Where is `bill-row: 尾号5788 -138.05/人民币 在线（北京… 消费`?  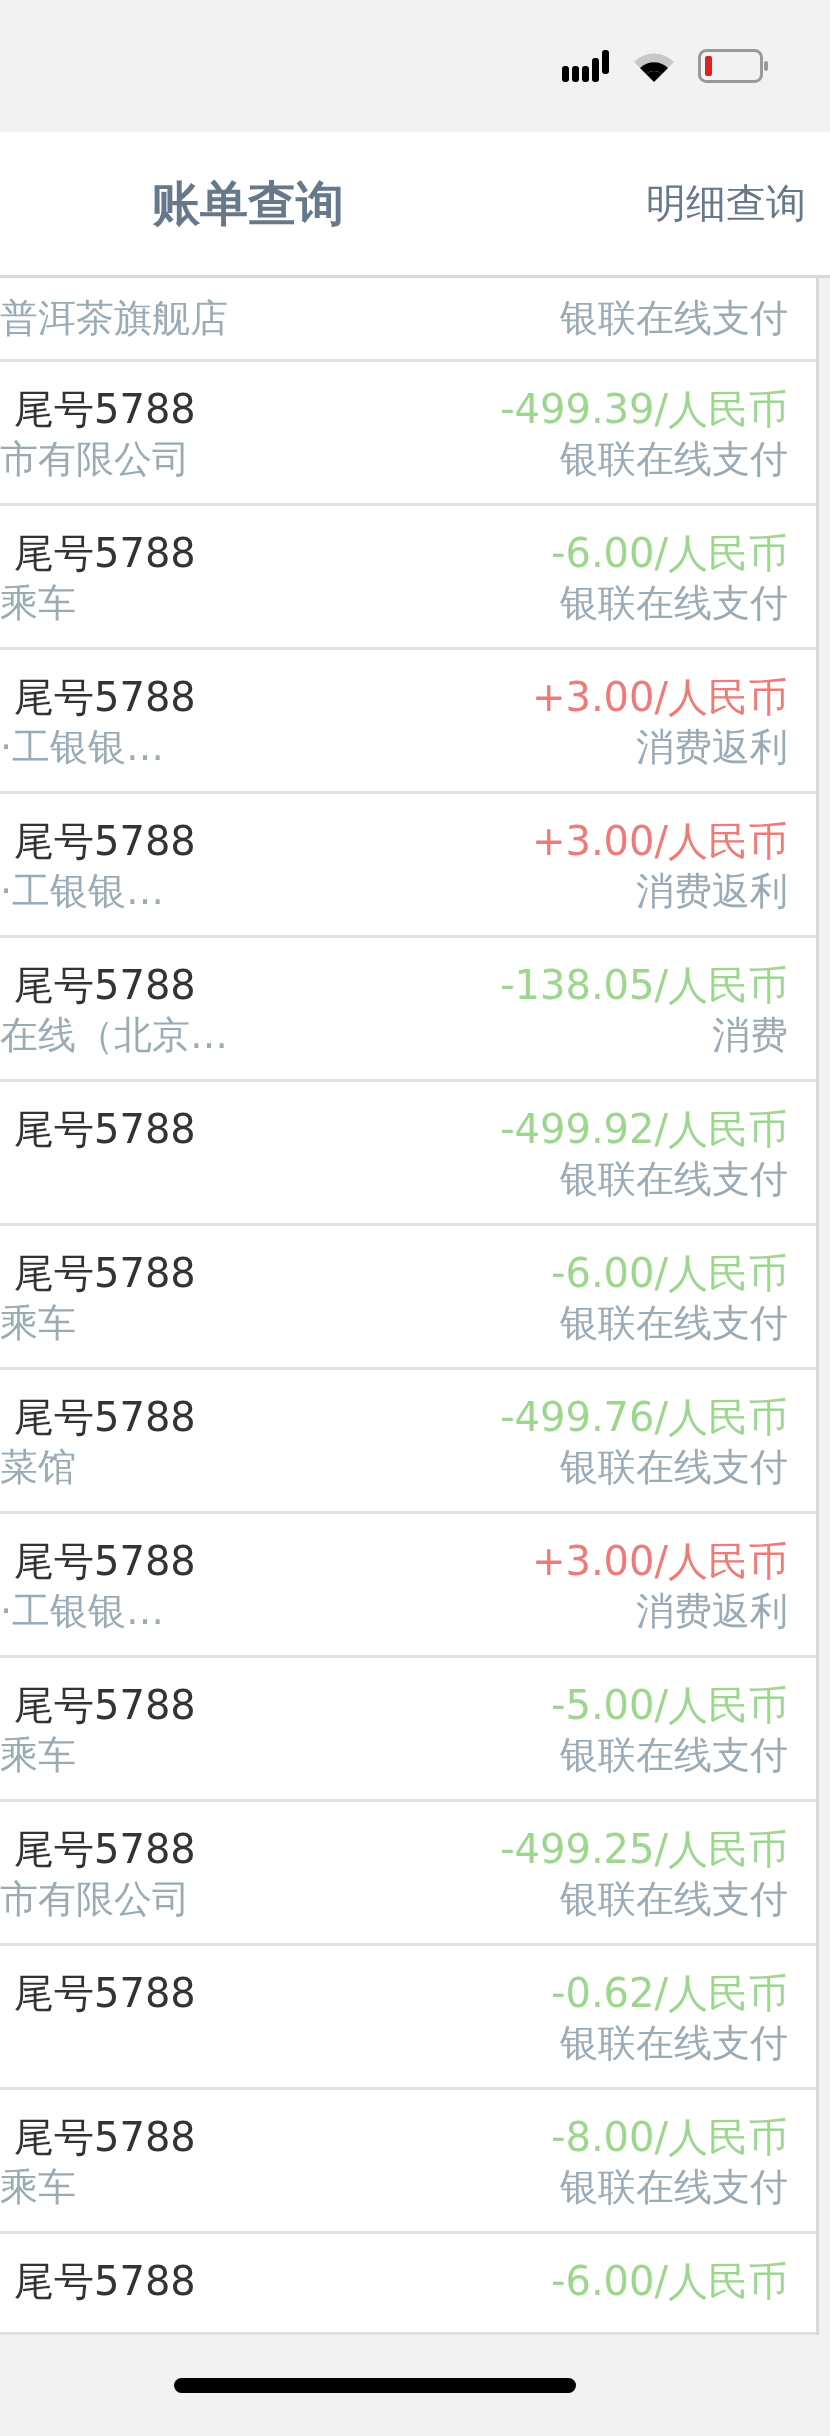
bill-row: 尾号5788 -138.05/人民币 在线（北京… 消费 is located at coordinates (408, 1010).